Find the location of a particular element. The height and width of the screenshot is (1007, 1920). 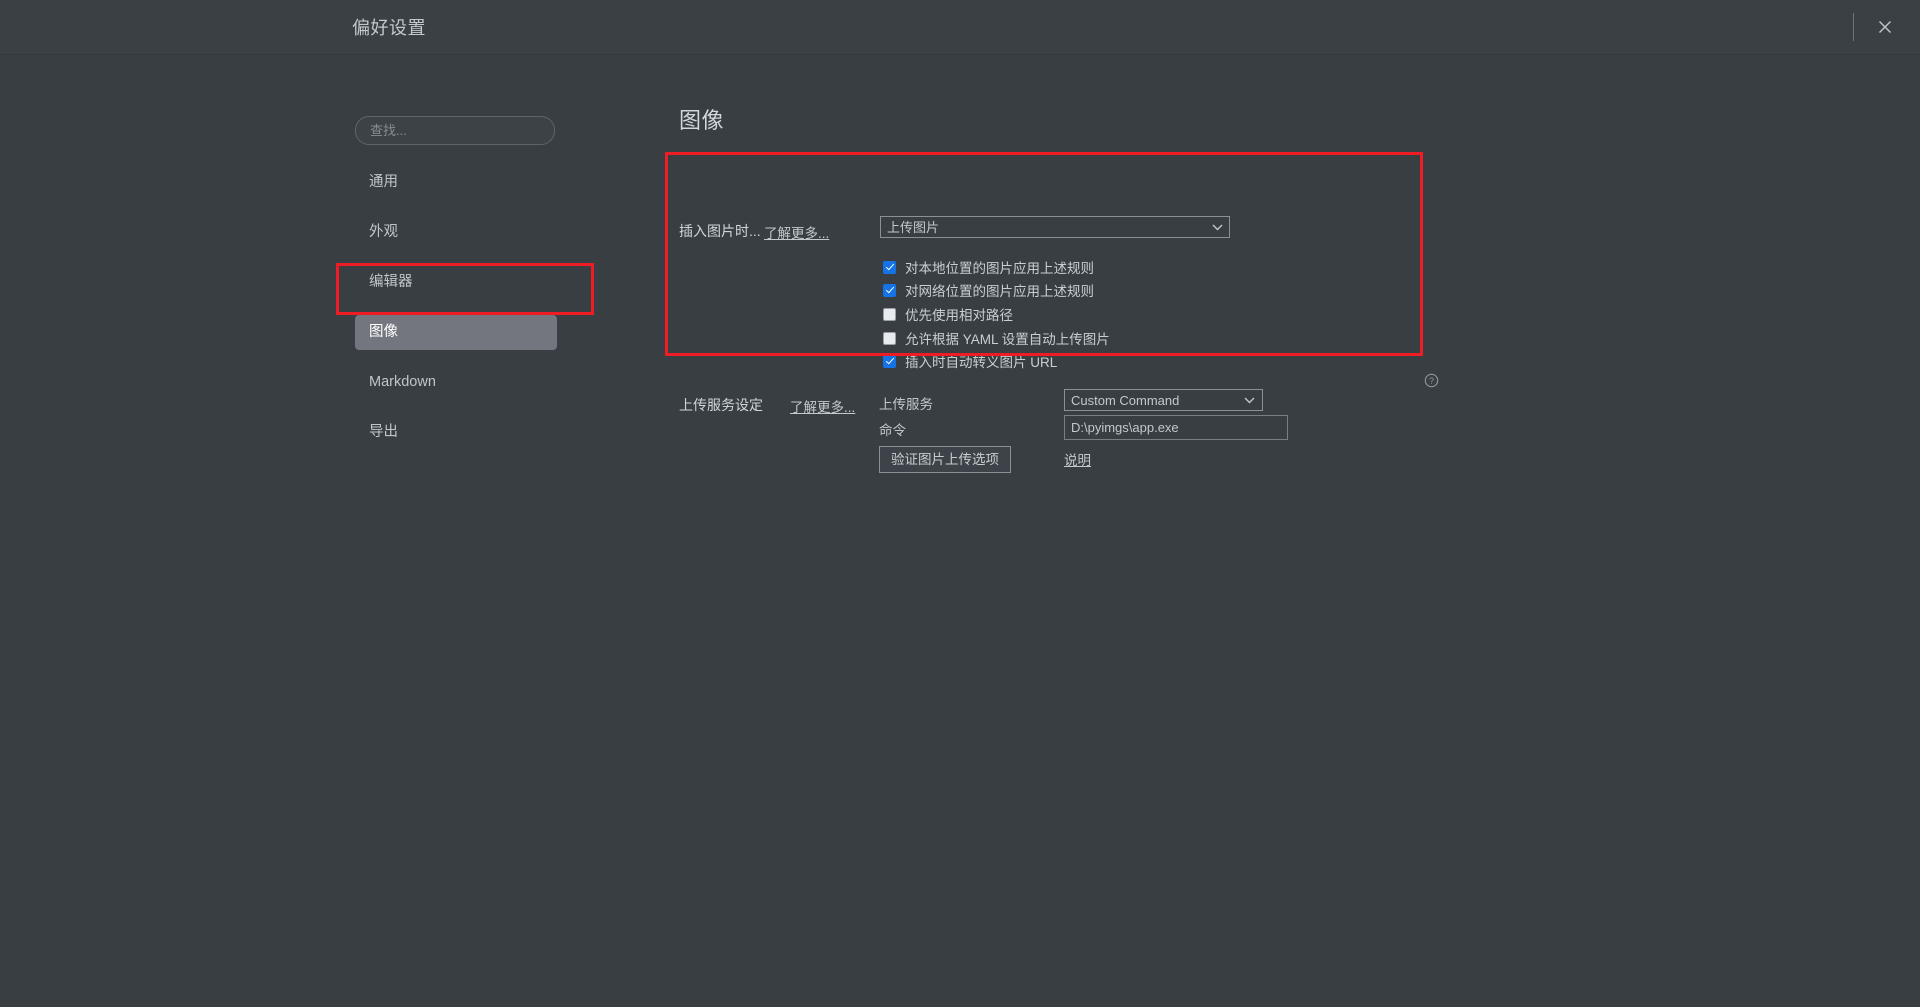

checkbox-local-rule is located at coordinates (889, 267).